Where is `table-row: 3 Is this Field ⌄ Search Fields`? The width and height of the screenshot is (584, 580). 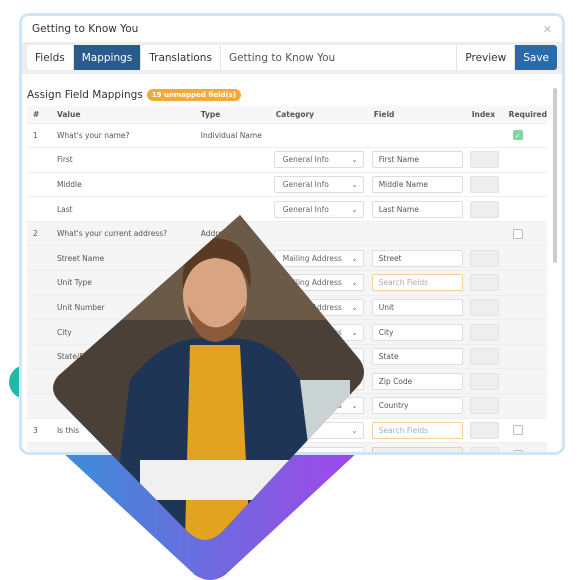 table-row: 3 Is this Field ⌄ Search Fields is located at coordinates (287, 430).